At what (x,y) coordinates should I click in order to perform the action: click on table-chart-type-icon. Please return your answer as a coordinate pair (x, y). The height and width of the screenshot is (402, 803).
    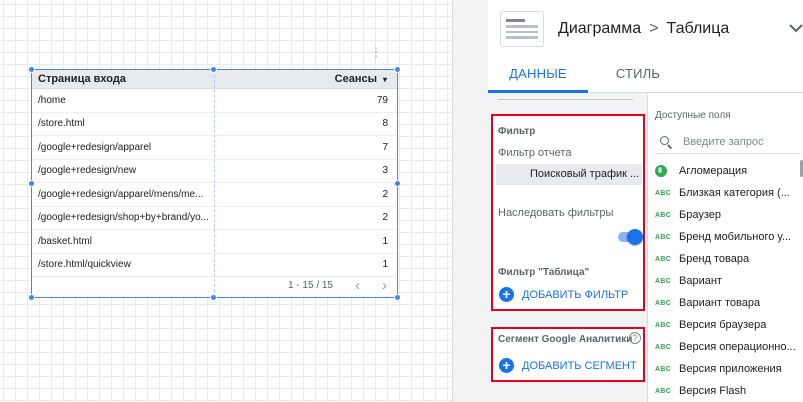
    Looking at the image, I should click on (522, 29).